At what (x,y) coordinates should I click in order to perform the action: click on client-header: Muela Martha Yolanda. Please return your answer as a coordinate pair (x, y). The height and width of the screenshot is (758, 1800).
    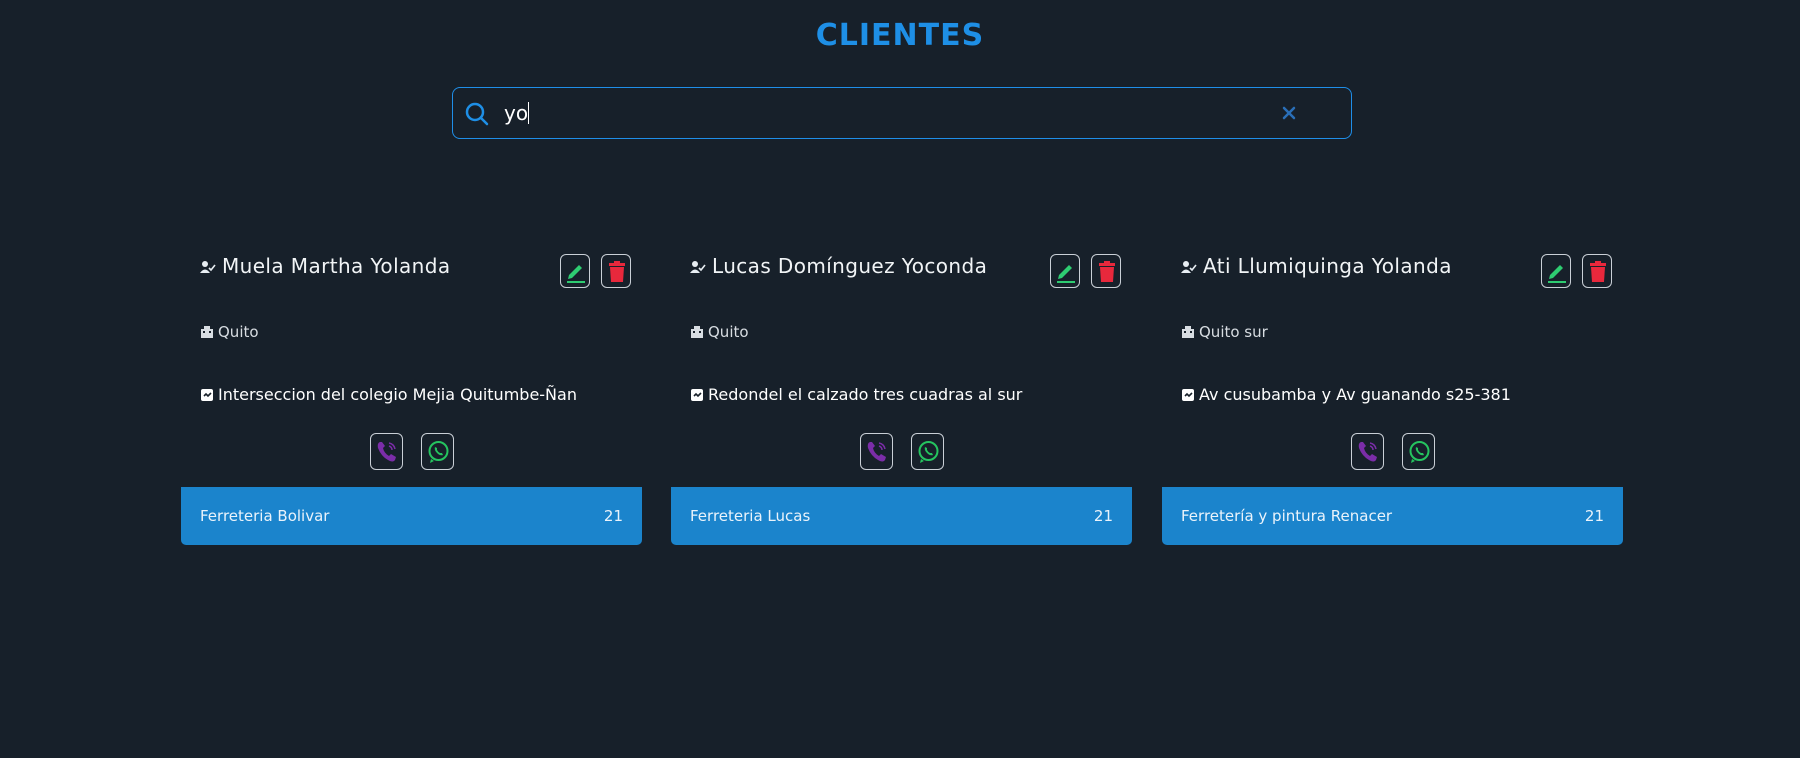
    Looking at the image, I should click on (420, 268).